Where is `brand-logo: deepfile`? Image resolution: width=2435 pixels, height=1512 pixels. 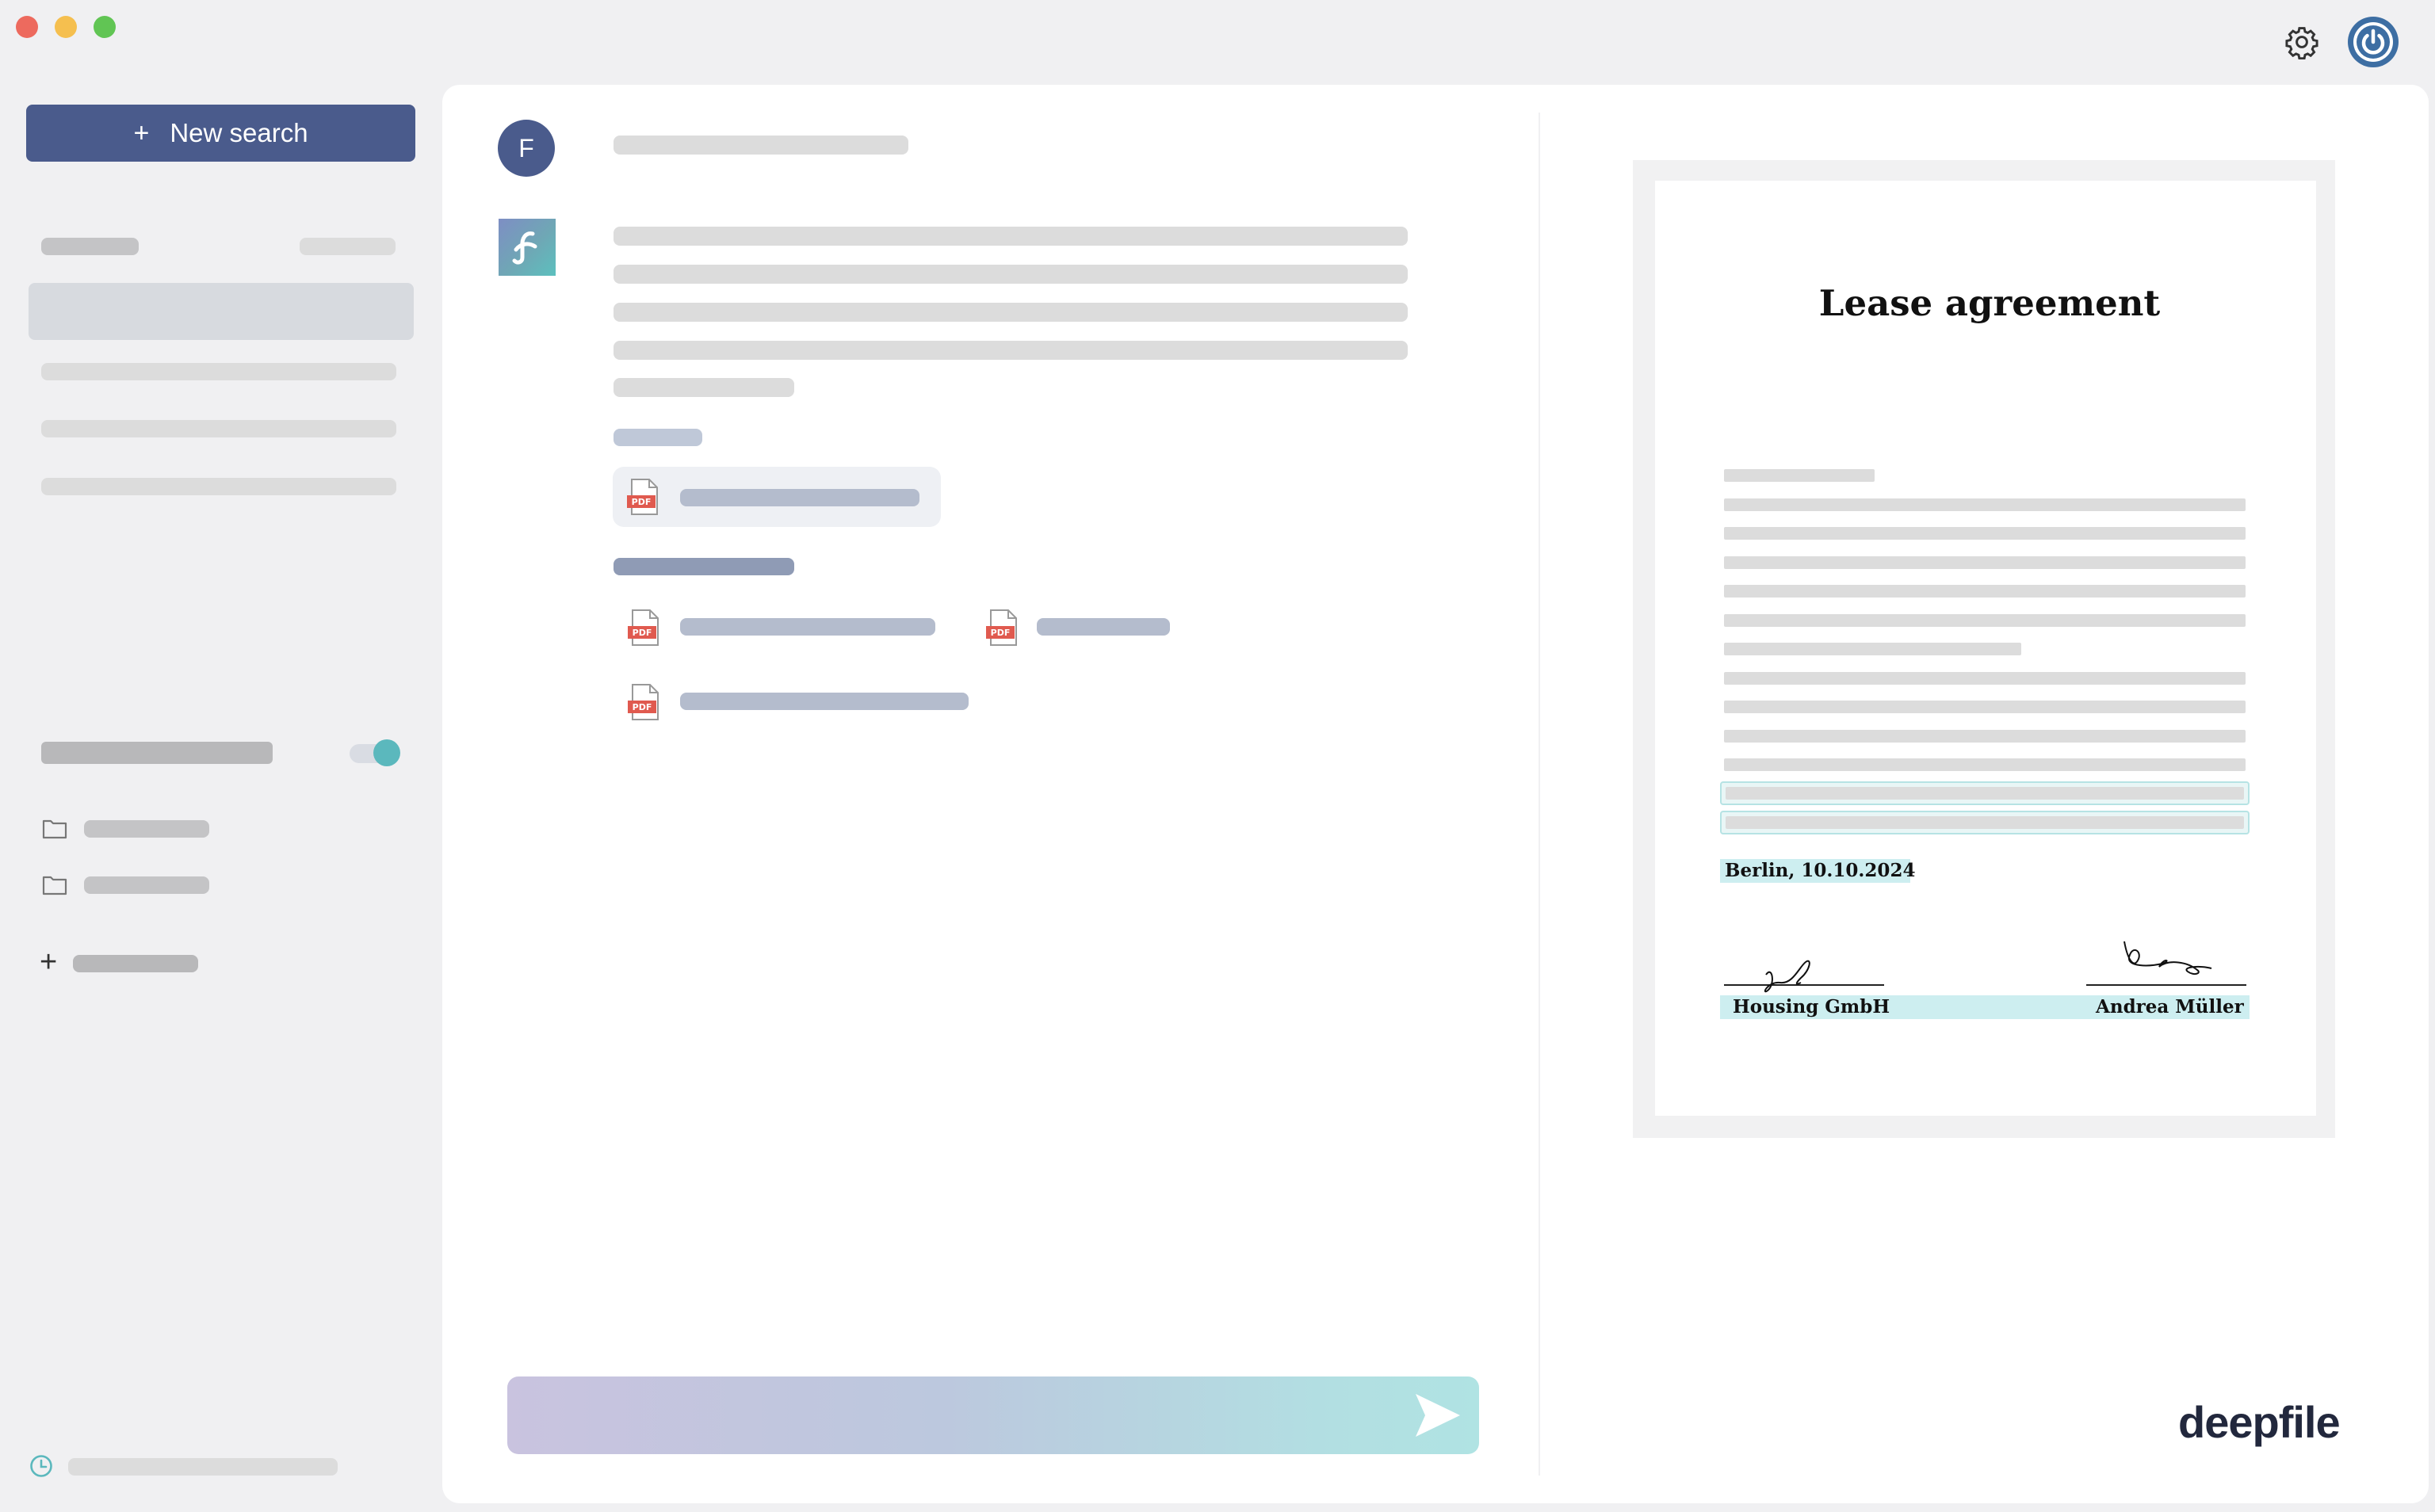 brand-logo: deepfile is located at coordinates (2259, 1422).